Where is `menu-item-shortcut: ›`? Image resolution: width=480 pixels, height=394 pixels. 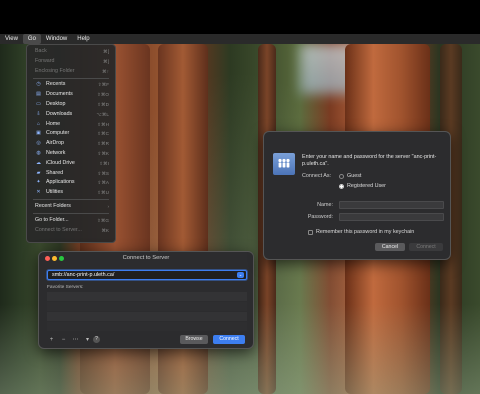
menu-item-shortcut: › is located at coordinates (108, 206).